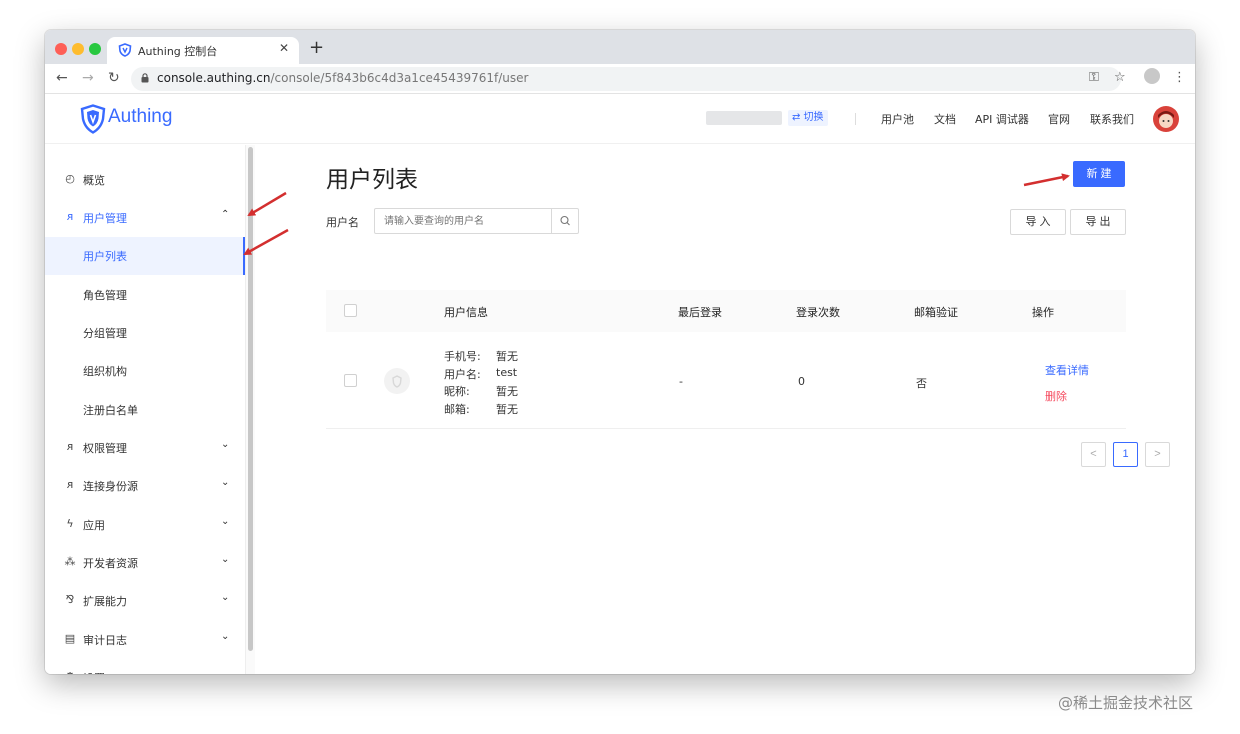 The height and width of the screenshot is (734, 1240). What do you see at coordinates (225, 214) in the screenshot?
I see `chevron-up-icon: ⌃` at bounding box center [225, 214].